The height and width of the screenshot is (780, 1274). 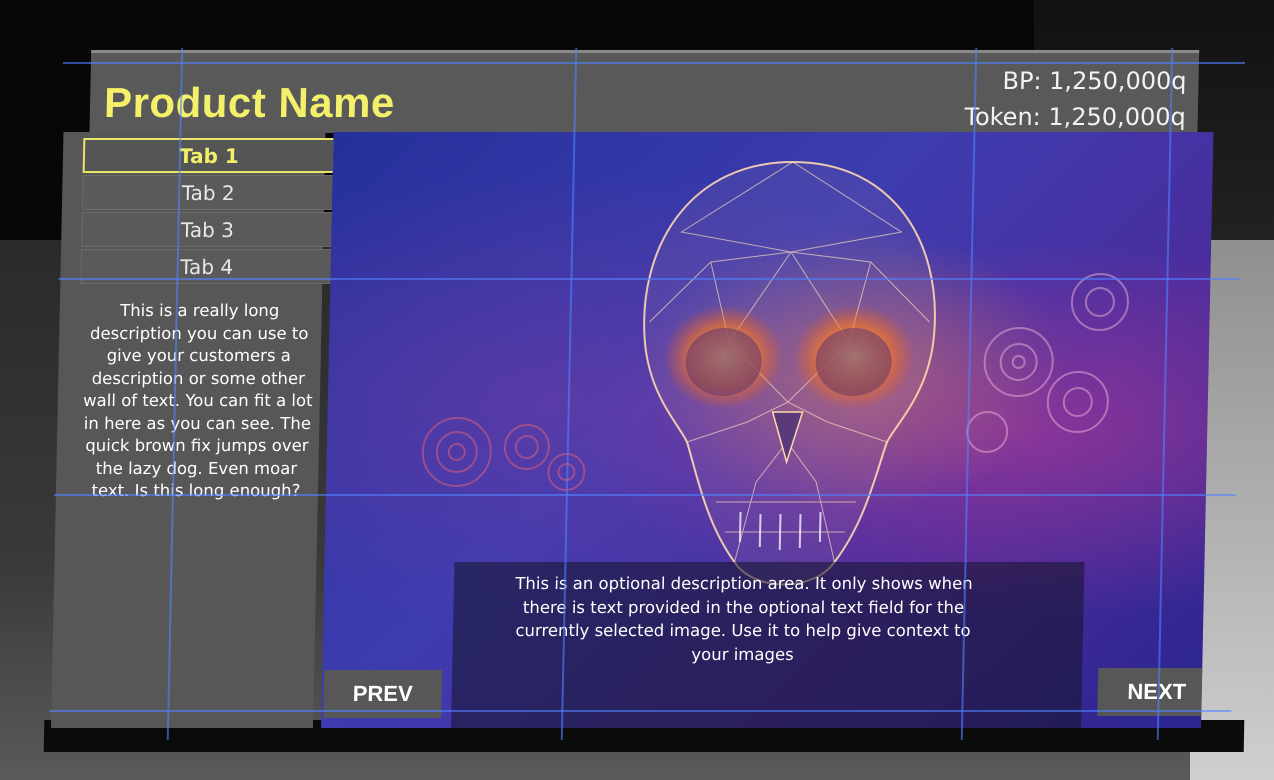 What do you see at coordinates (209, 155) in the screenshot?
I see `tab-1: Tab 1` at bounding box center [209, 155].